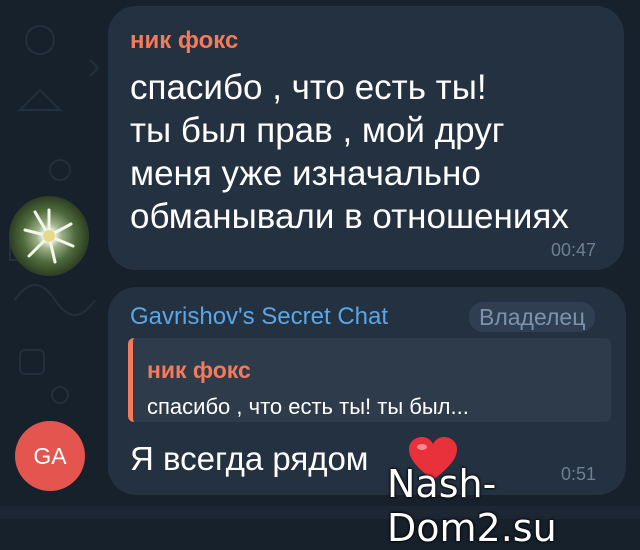 This screenshot has width=640, height=550. What do you see at coordinates (259, 317) in the screenshot?
I see `message-sender-name: Gavrishov's Secret Chat` at bounding box center [259, 317].